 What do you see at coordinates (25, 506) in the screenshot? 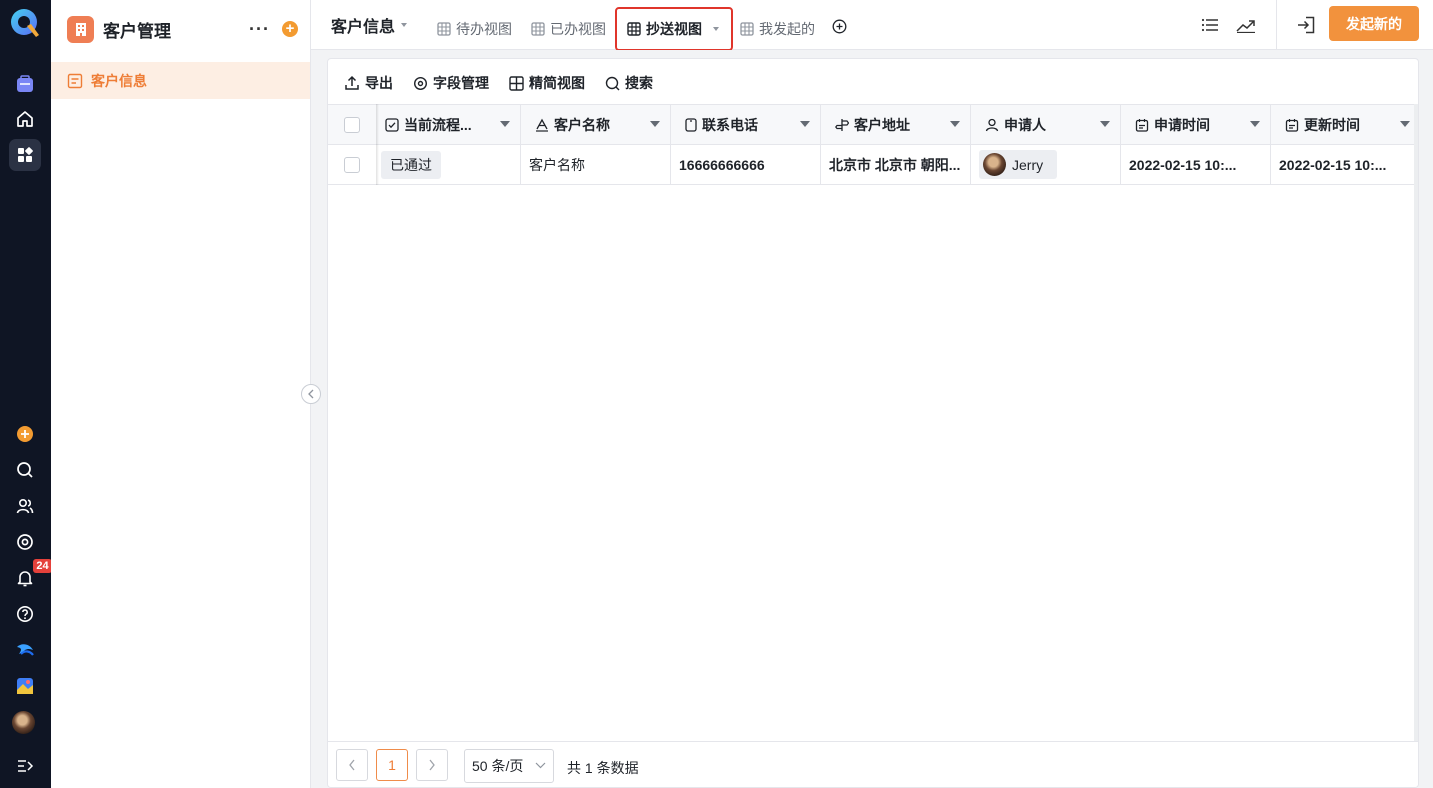
I see `rail-contacts-button` at bounding box center [25, 506].